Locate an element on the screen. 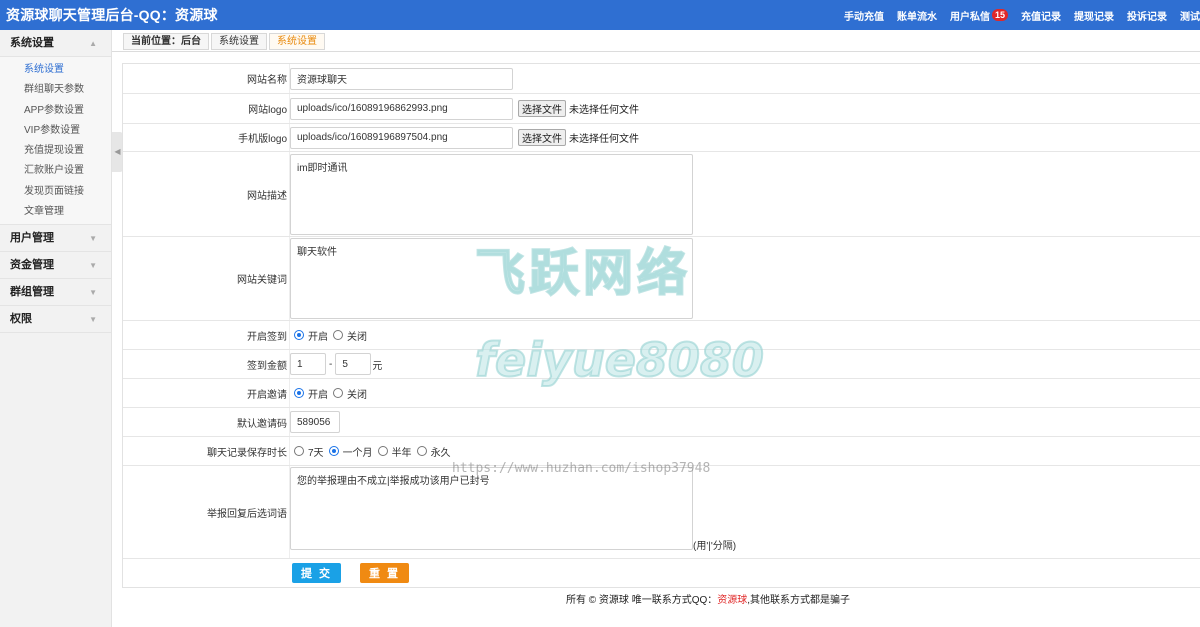  submit-button: 提 交 is located at coordinates (316, 573).